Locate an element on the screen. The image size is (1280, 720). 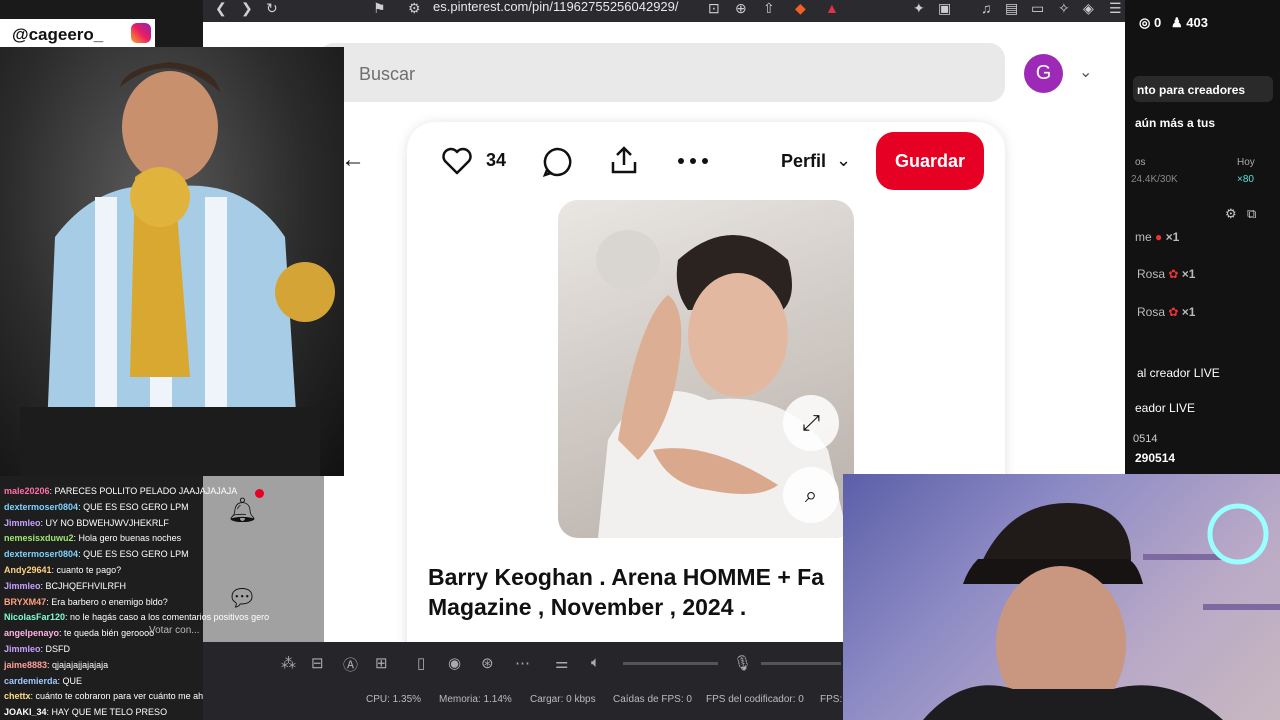
share-icon is located at coordinates (624, 160).